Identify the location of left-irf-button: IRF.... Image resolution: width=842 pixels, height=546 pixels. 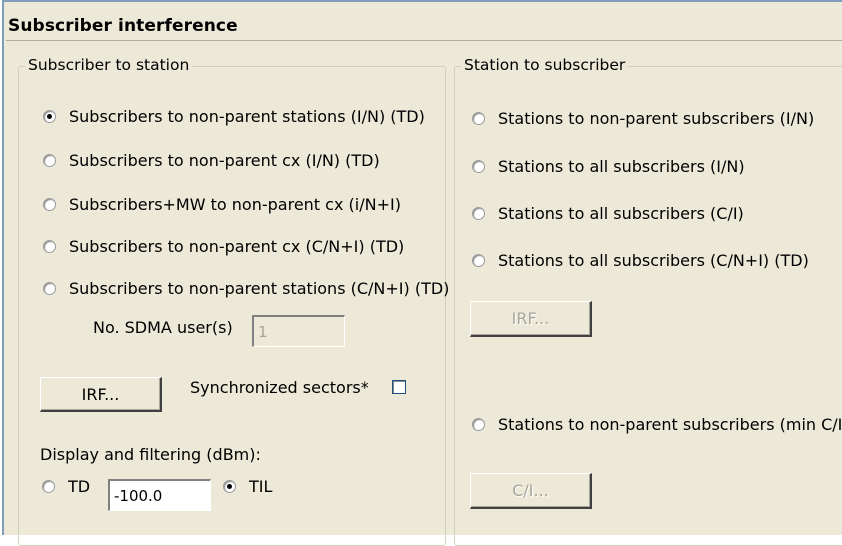
(101, 394).